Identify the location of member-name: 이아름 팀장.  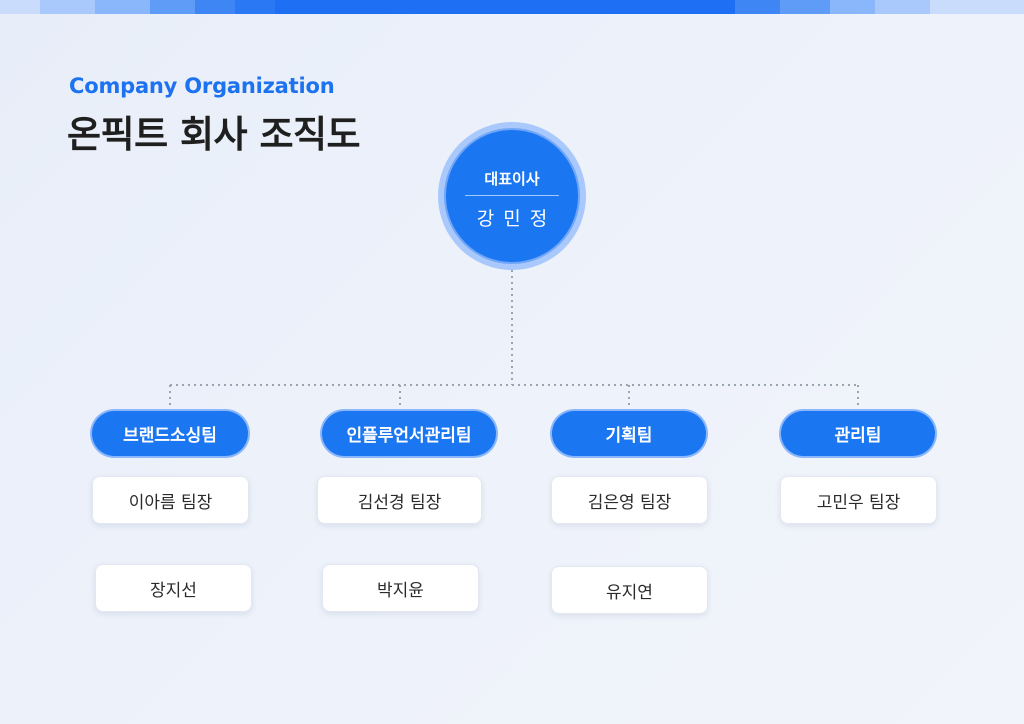
(170, 502).